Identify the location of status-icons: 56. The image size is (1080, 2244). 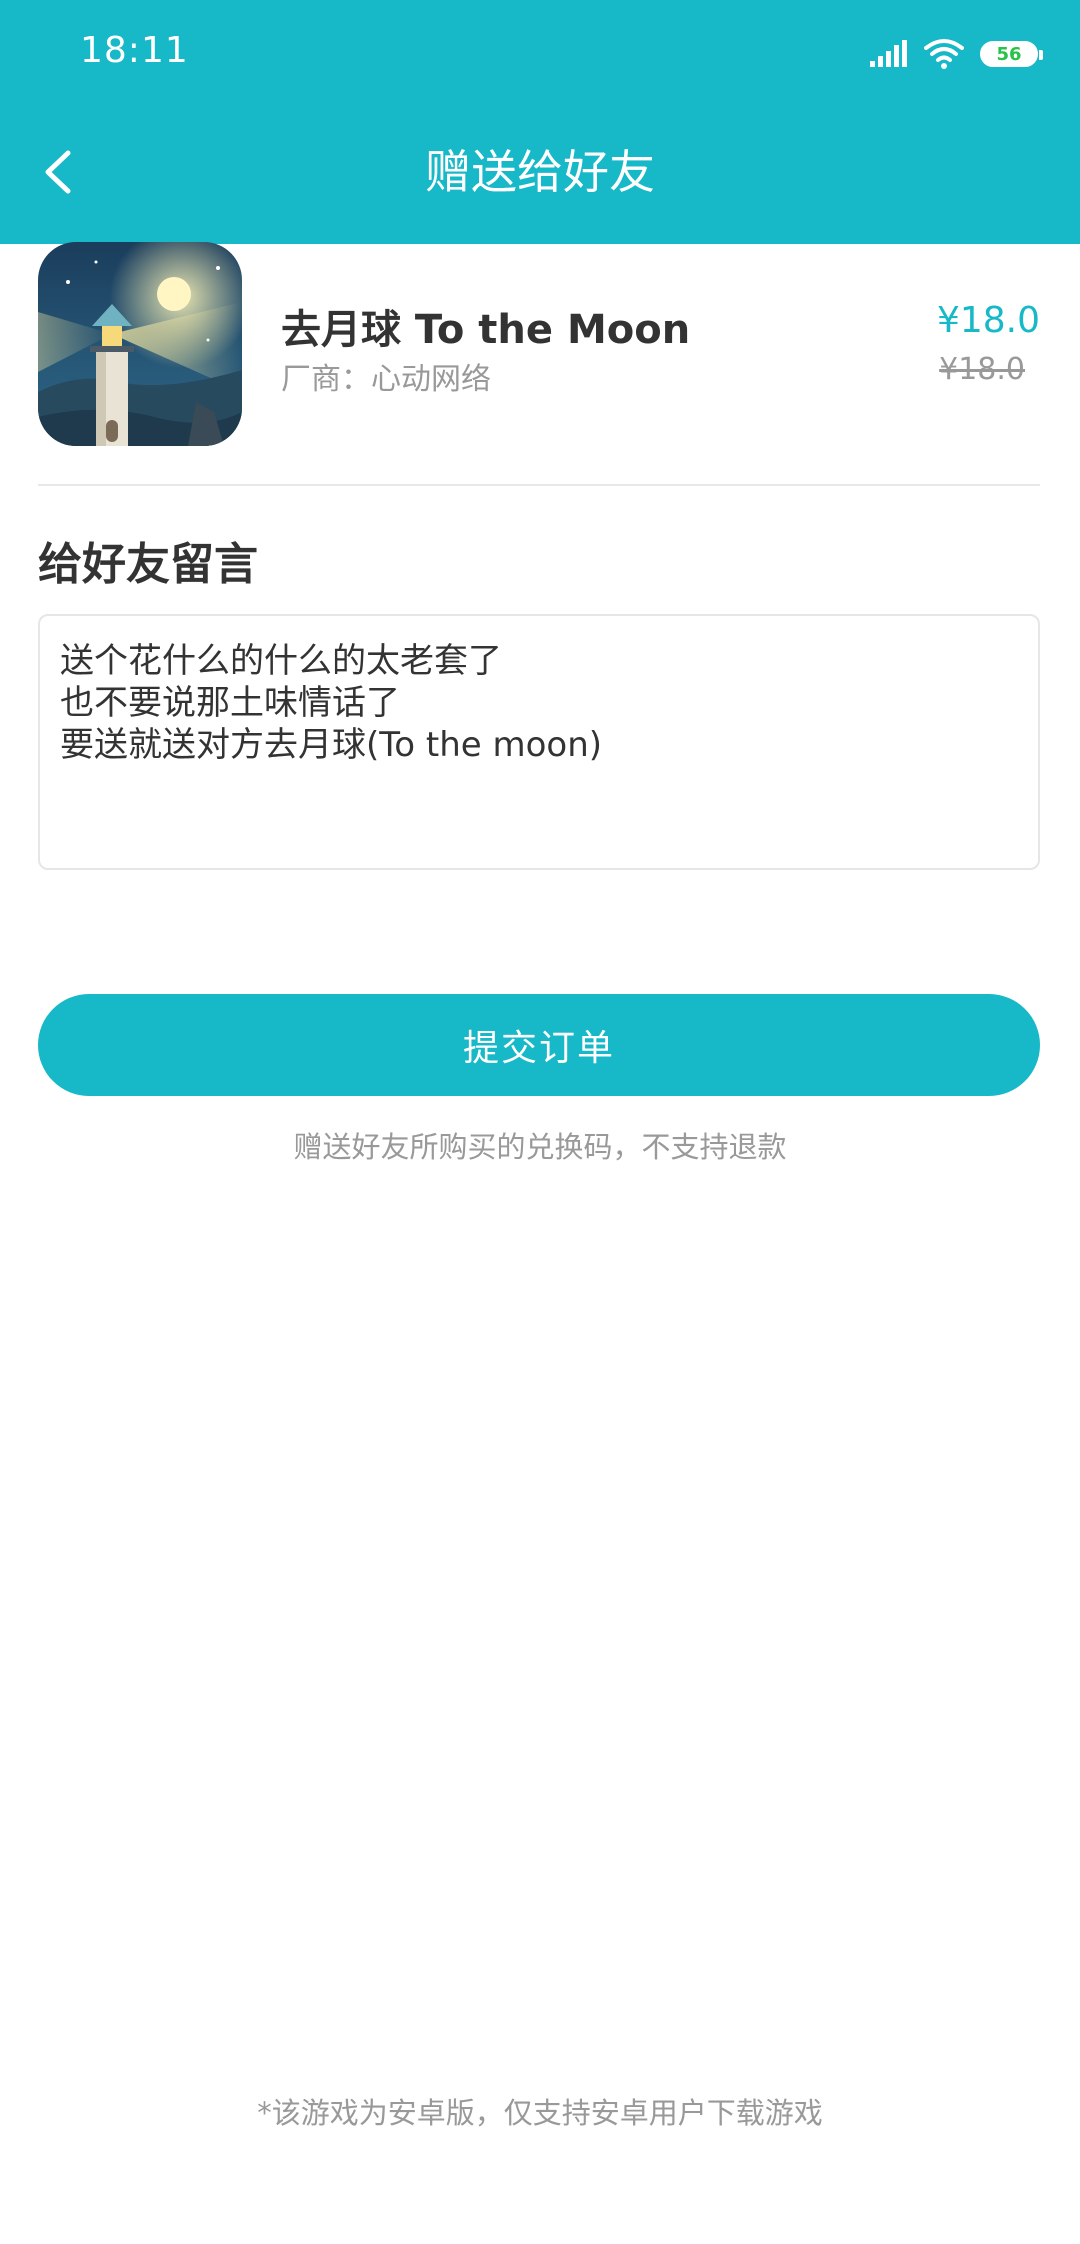
(955, 54).